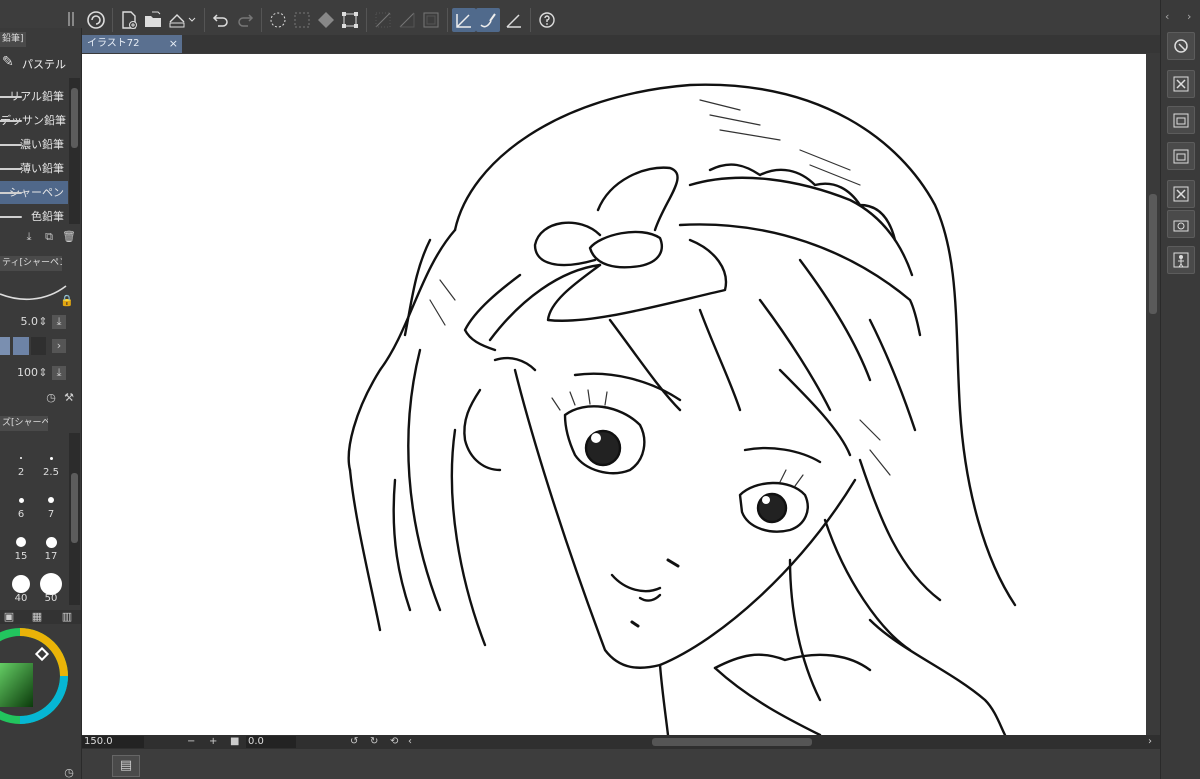 This screenshot has width=1200, height=779. I want to click on pen-snap-icon, so click(464, 20).